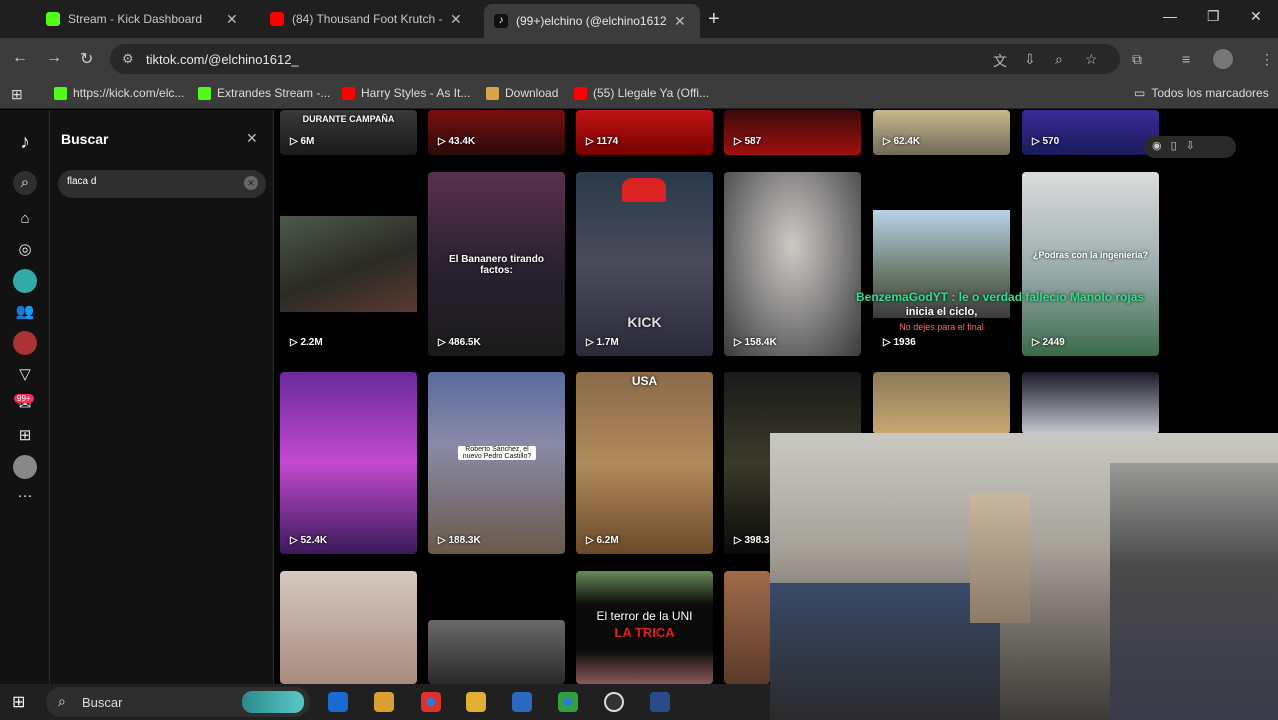  Describe the element at coordinates (86, 59) in the screenshot. I see `reload-icon: ↻` at that location.